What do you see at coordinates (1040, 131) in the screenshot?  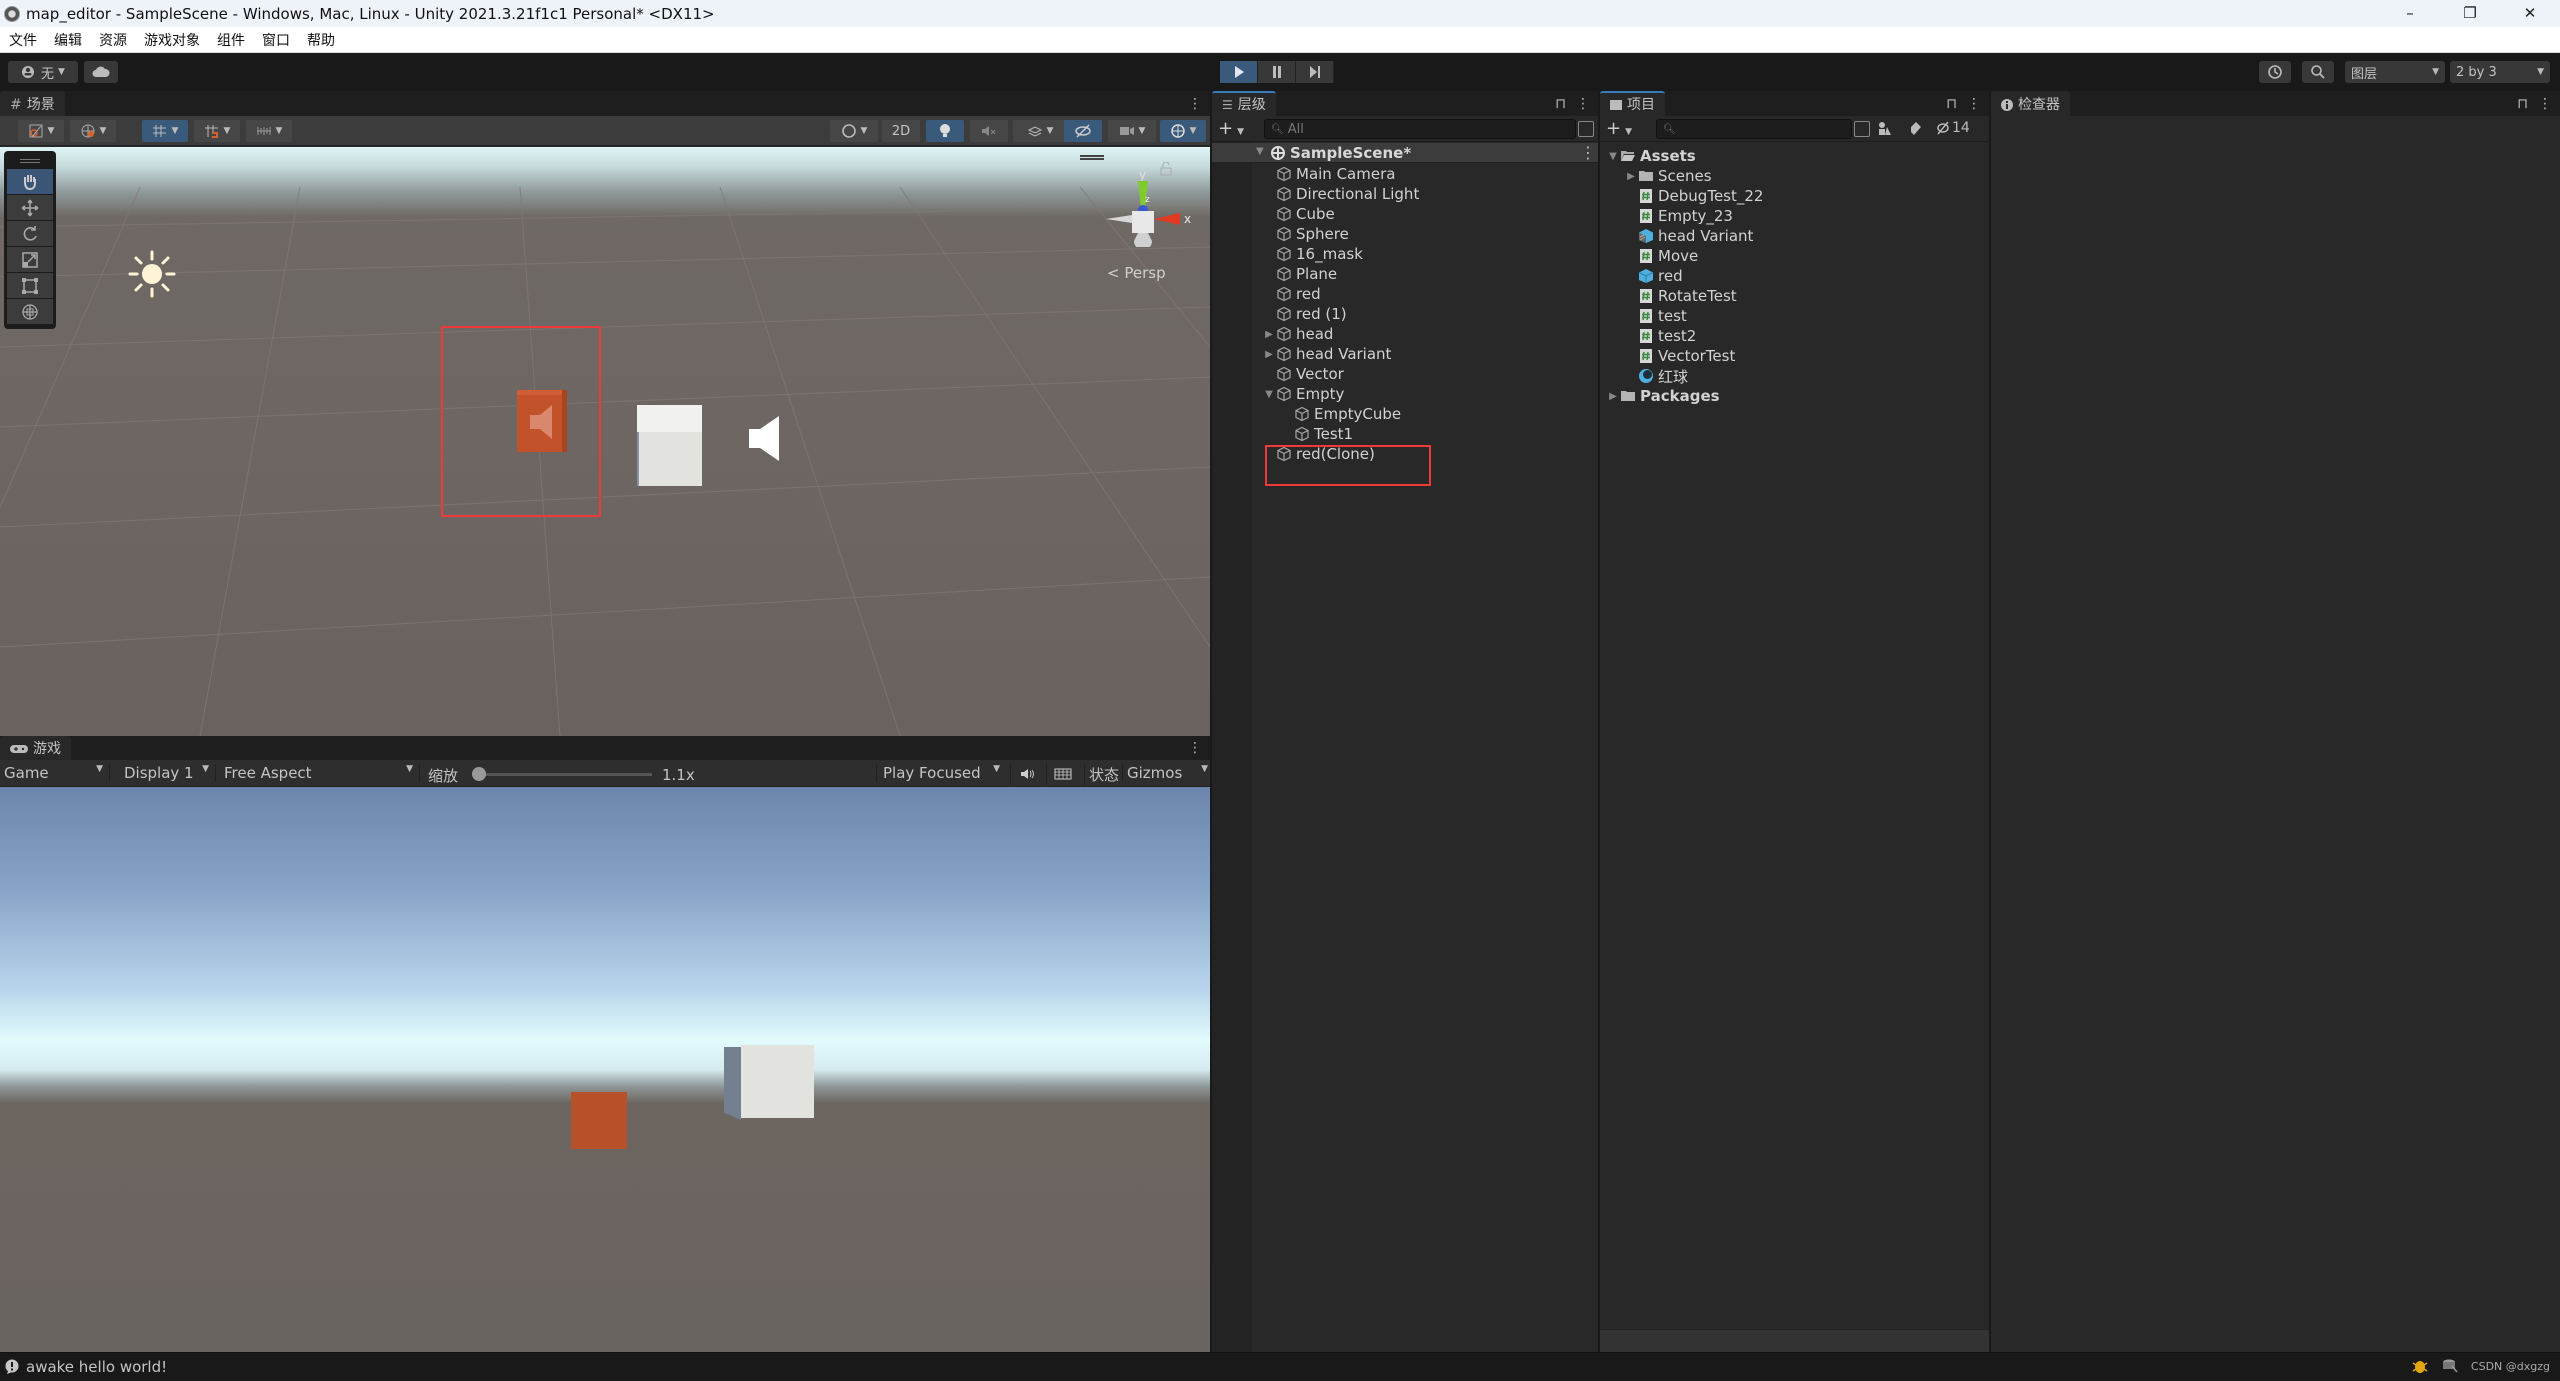 I see `effects-dropdown: ▼` at bounding box center [1040, 131].